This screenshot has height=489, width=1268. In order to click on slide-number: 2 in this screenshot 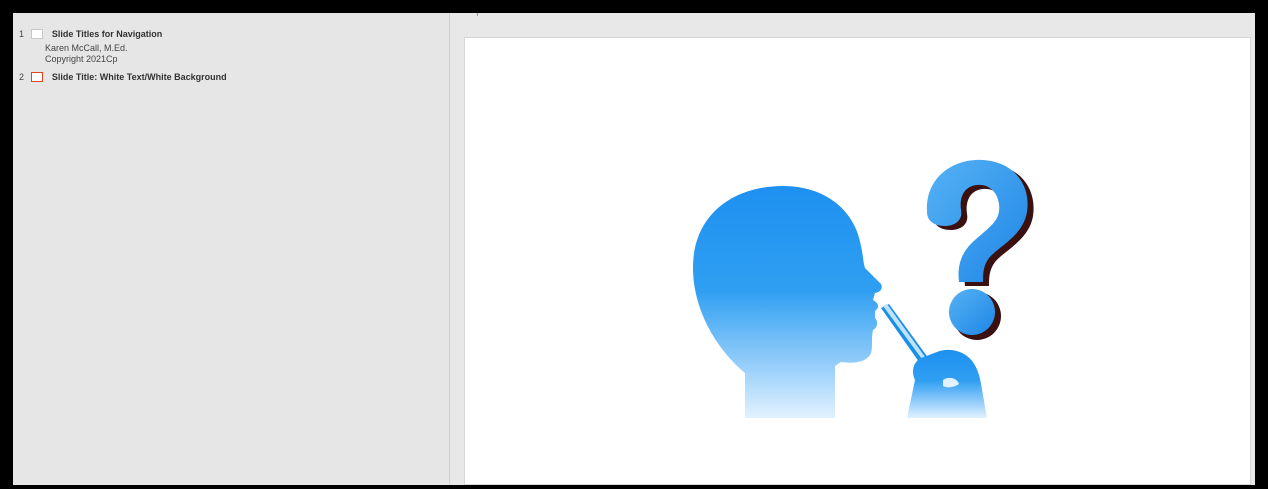, I will do `click(22, 76)`.